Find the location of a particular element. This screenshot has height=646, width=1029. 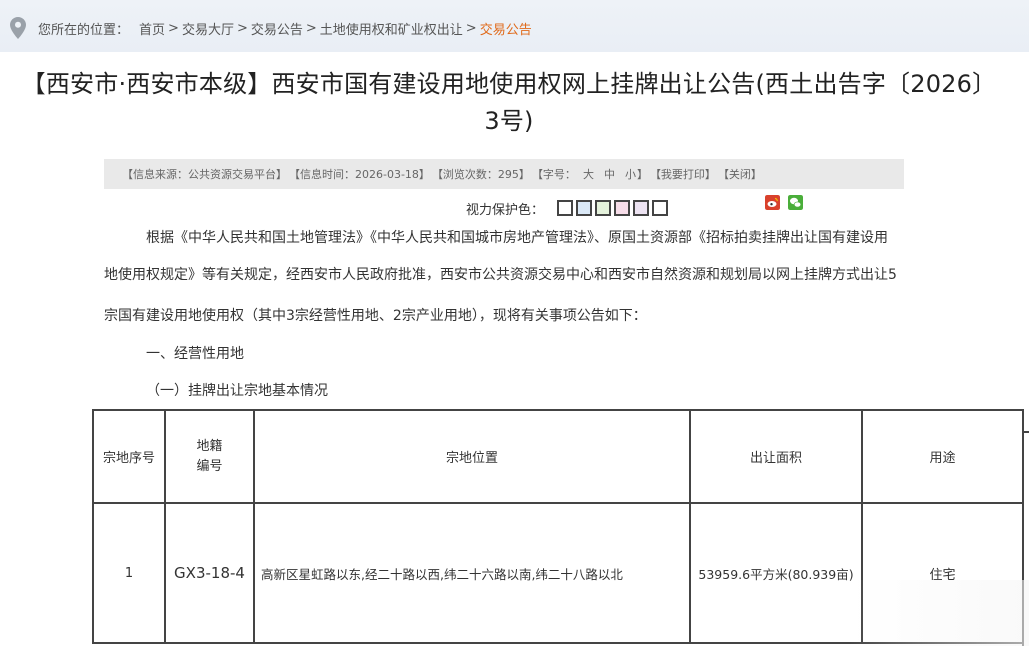

cell-parcel-location: 高新区星虹路以东,经二十路以西,纬二十六路以南,纬二十八路以北 is located at coordinates (472, 573).